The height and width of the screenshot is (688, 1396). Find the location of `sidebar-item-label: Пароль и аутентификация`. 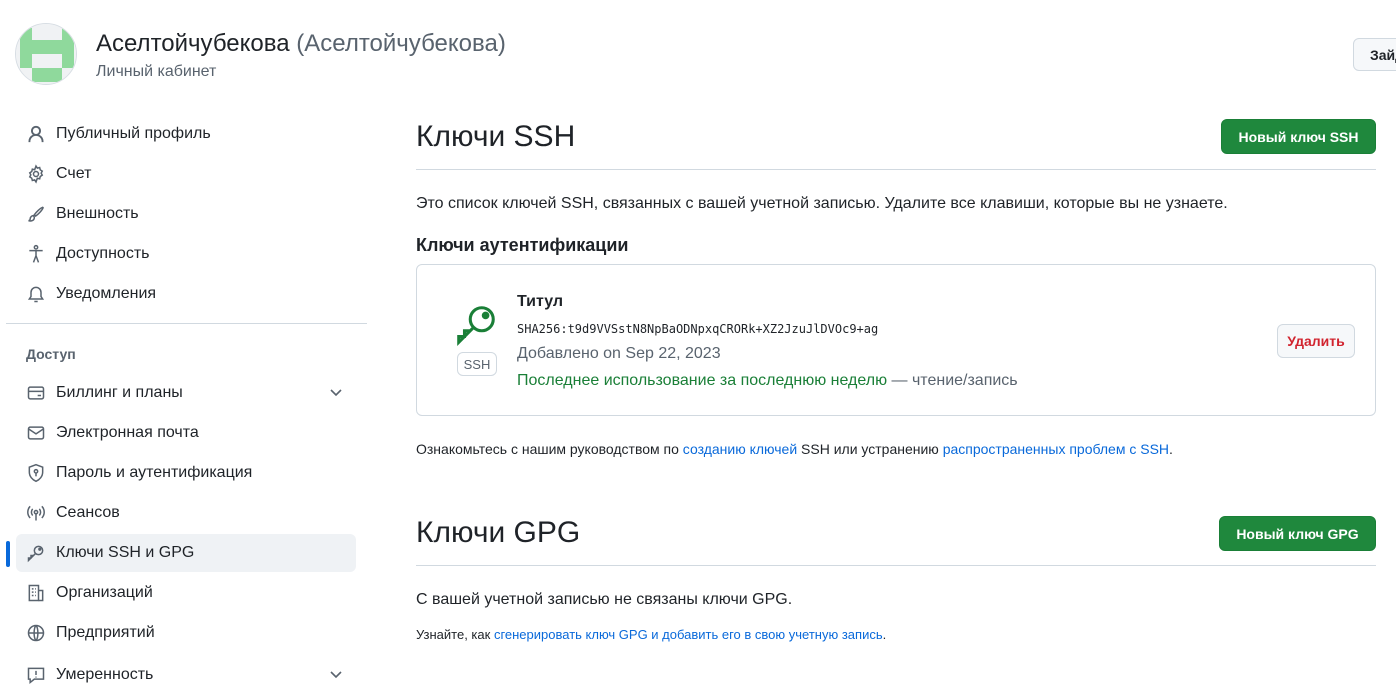

sidebar-item-label: Пароль и аутентификация is located at coordinates (154, 472).